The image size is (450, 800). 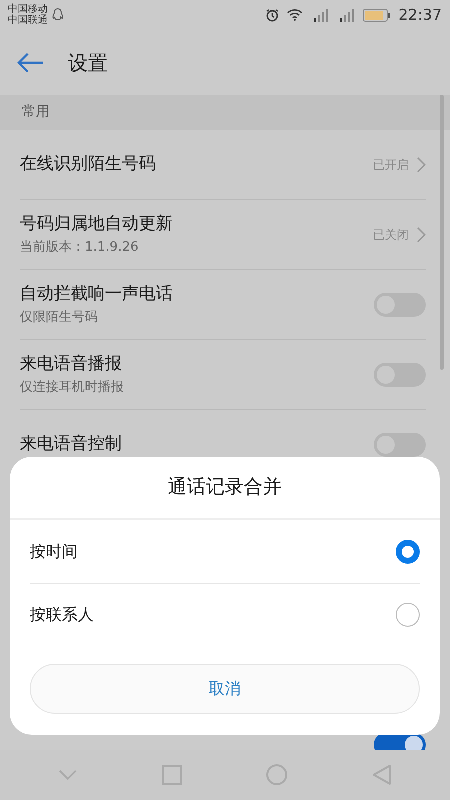 I want to click on clock: 22:37, so click(x=420, y=15).